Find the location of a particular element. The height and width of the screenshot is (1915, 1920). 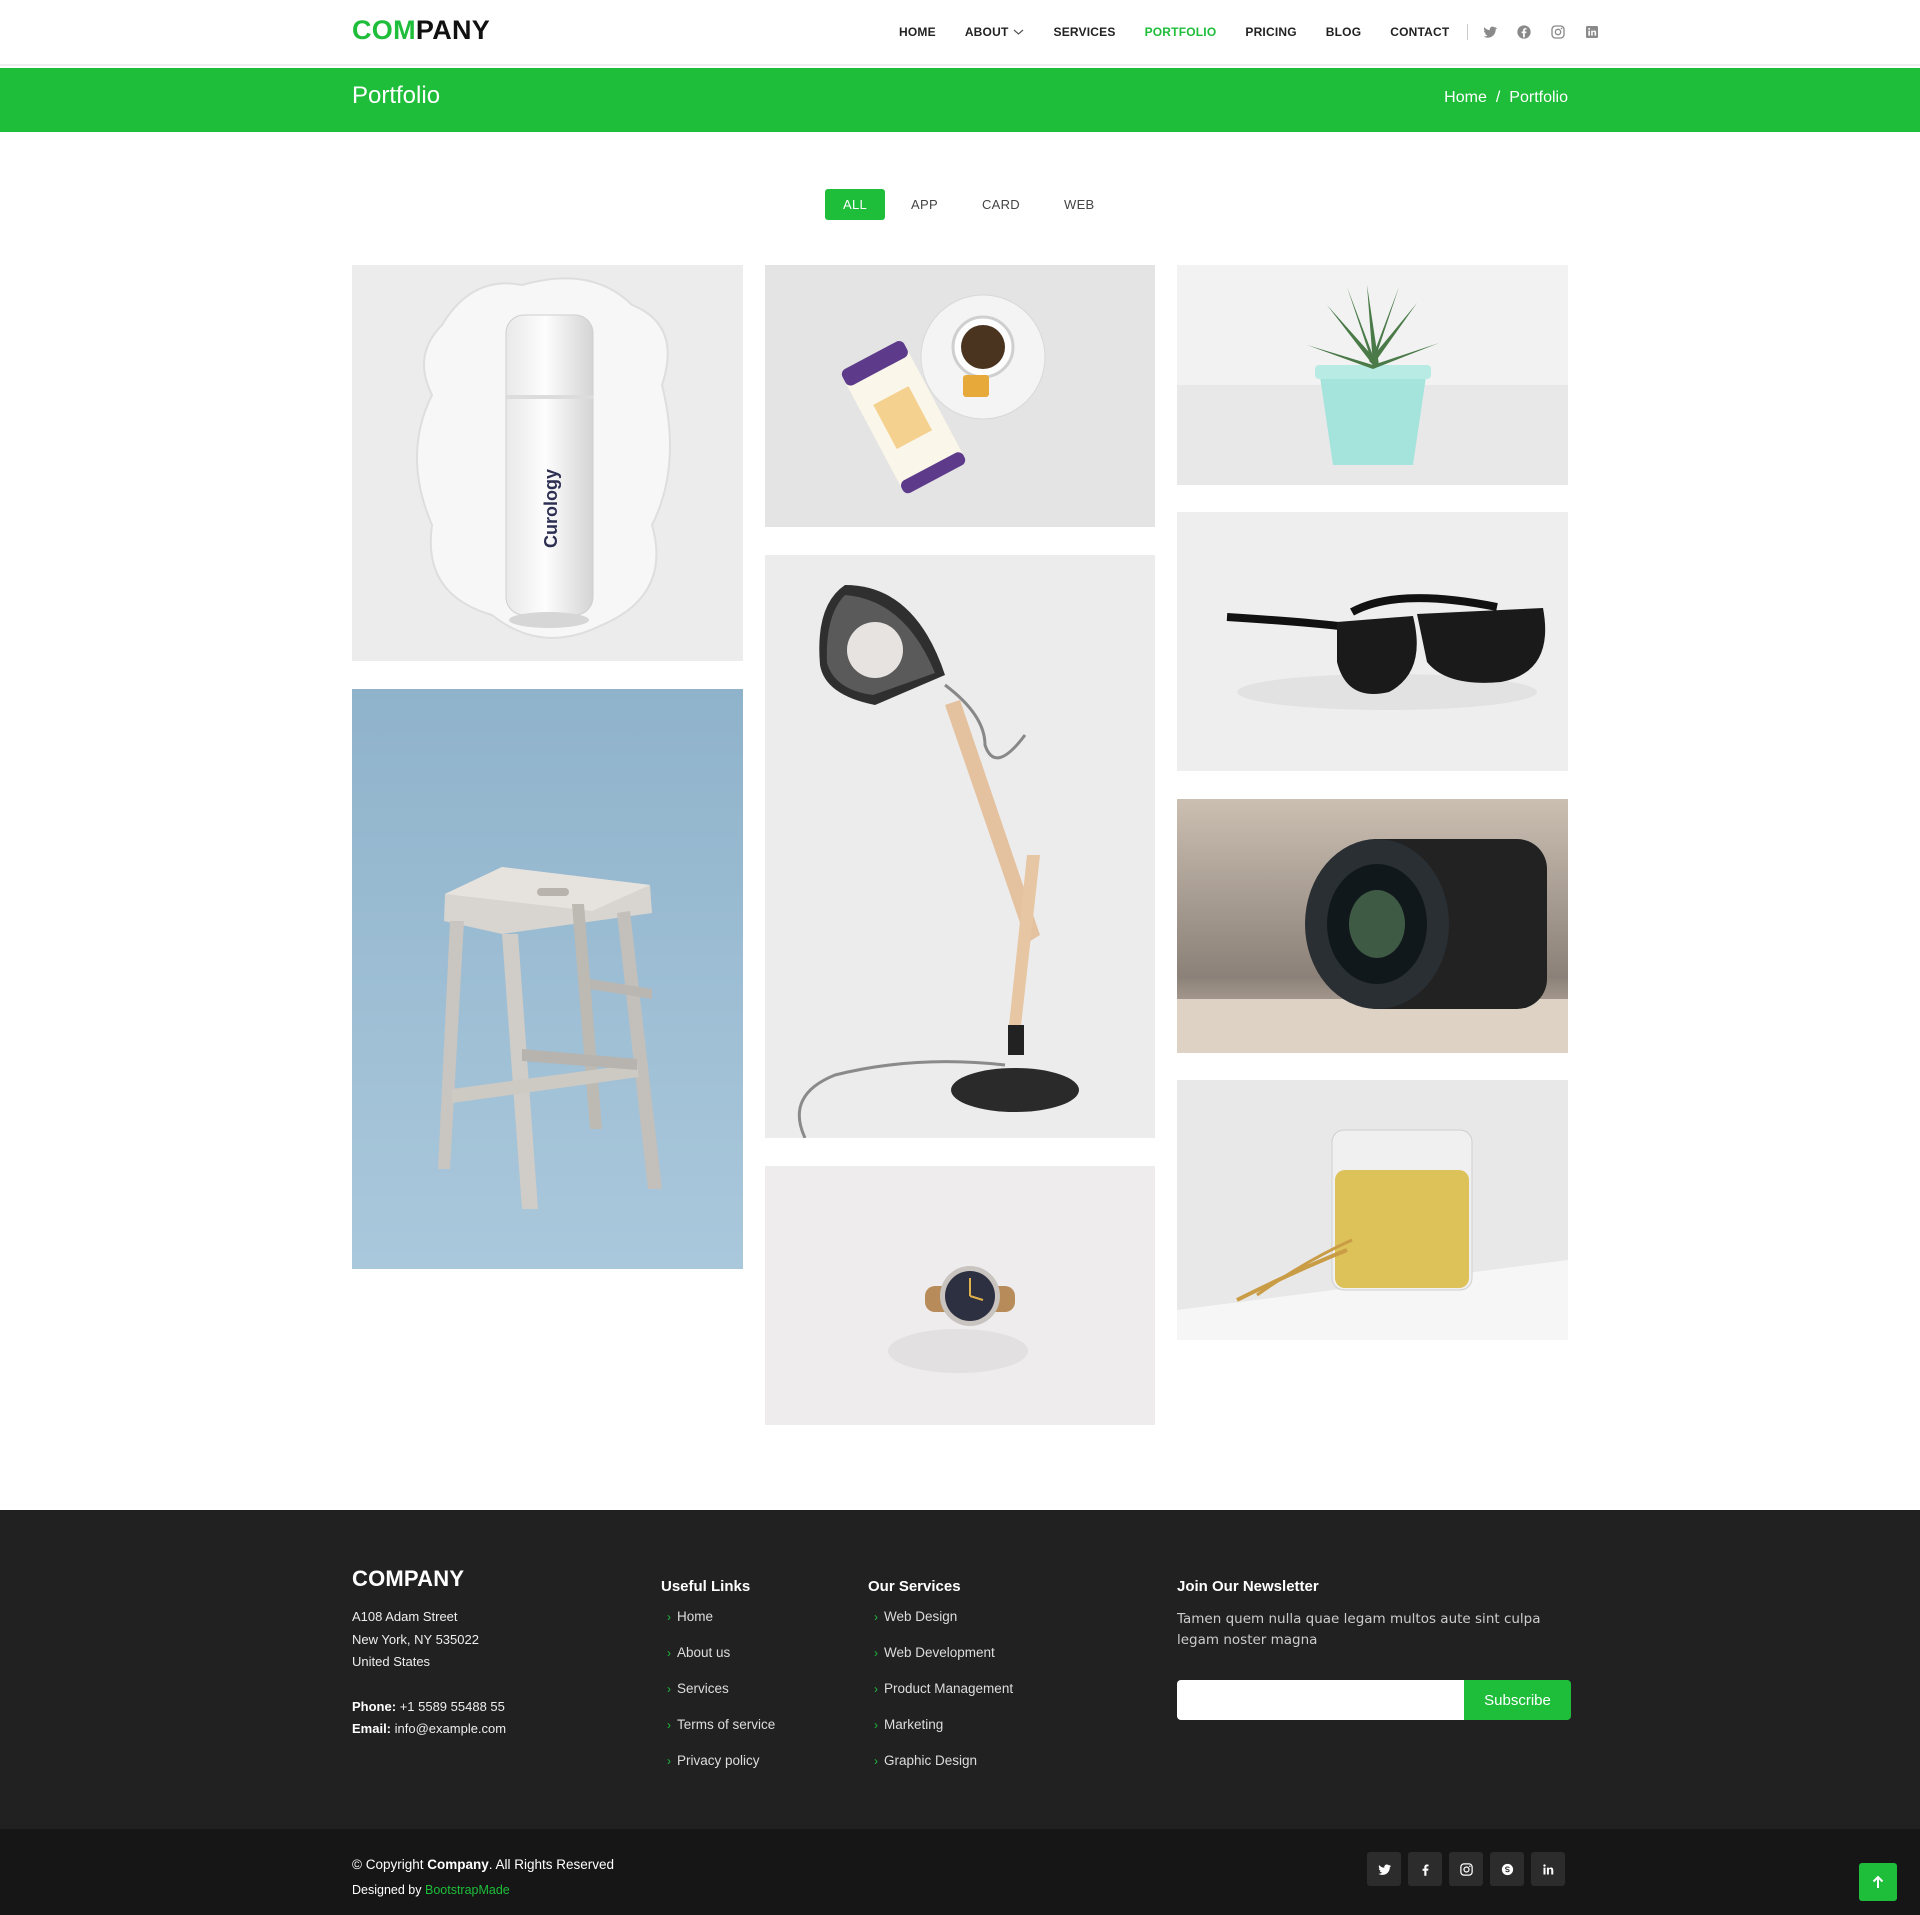

skype-icon is located at coordinates (1507, 1869).